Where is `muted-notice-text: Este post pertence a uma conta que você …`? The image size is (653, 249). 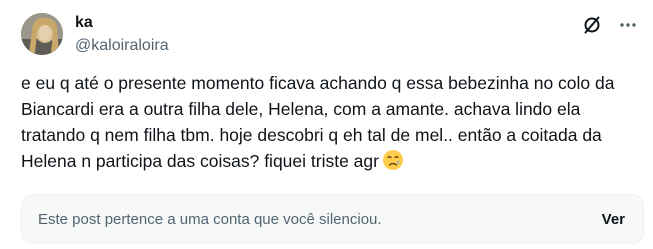 muted-notice-text: Este post pertence a uma conta que você … is located at coordinates (210, 219).